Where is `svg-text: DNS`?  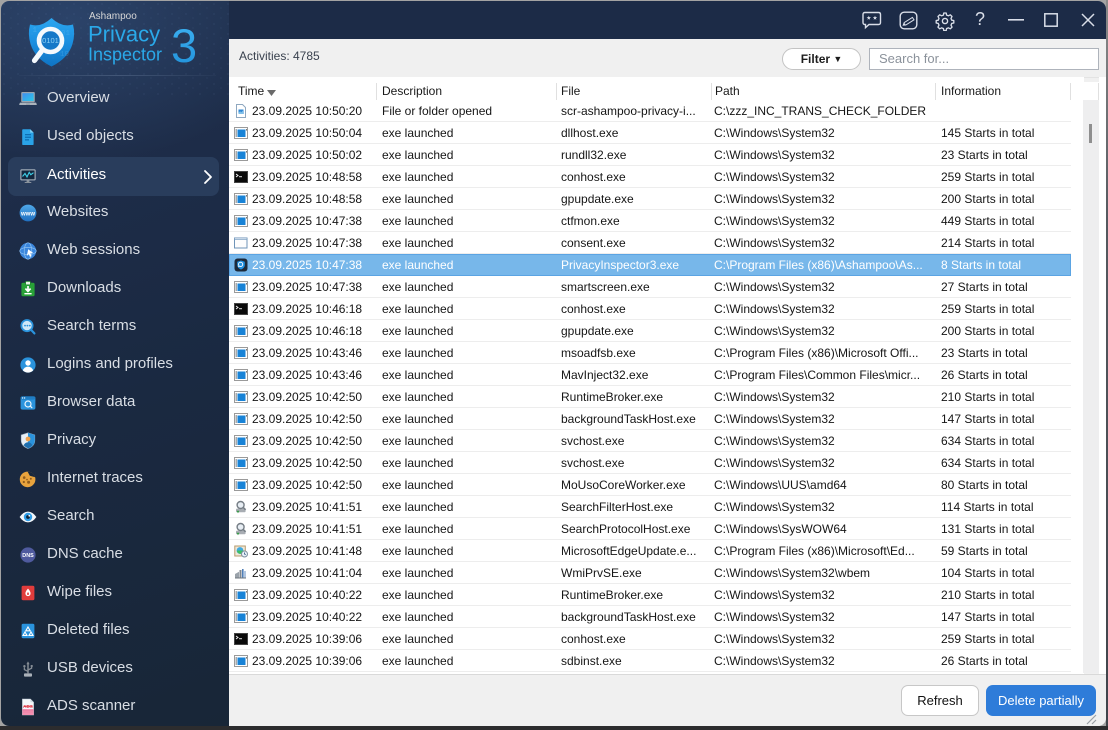
svg-text: DNS is located at coordinates (28, 556).